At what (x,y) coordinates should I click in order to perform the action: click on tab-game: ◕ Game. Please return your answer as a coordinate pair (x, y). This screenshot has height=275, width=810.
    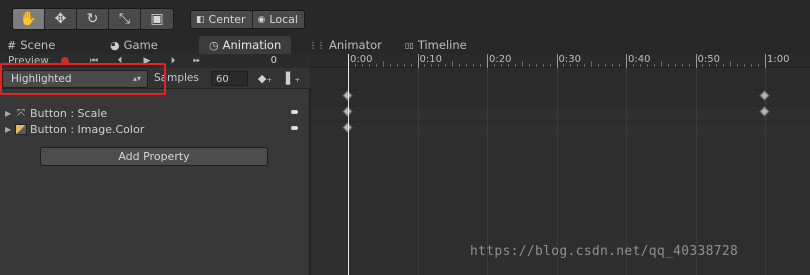
    Looking at the image, I should click on (134, 45).